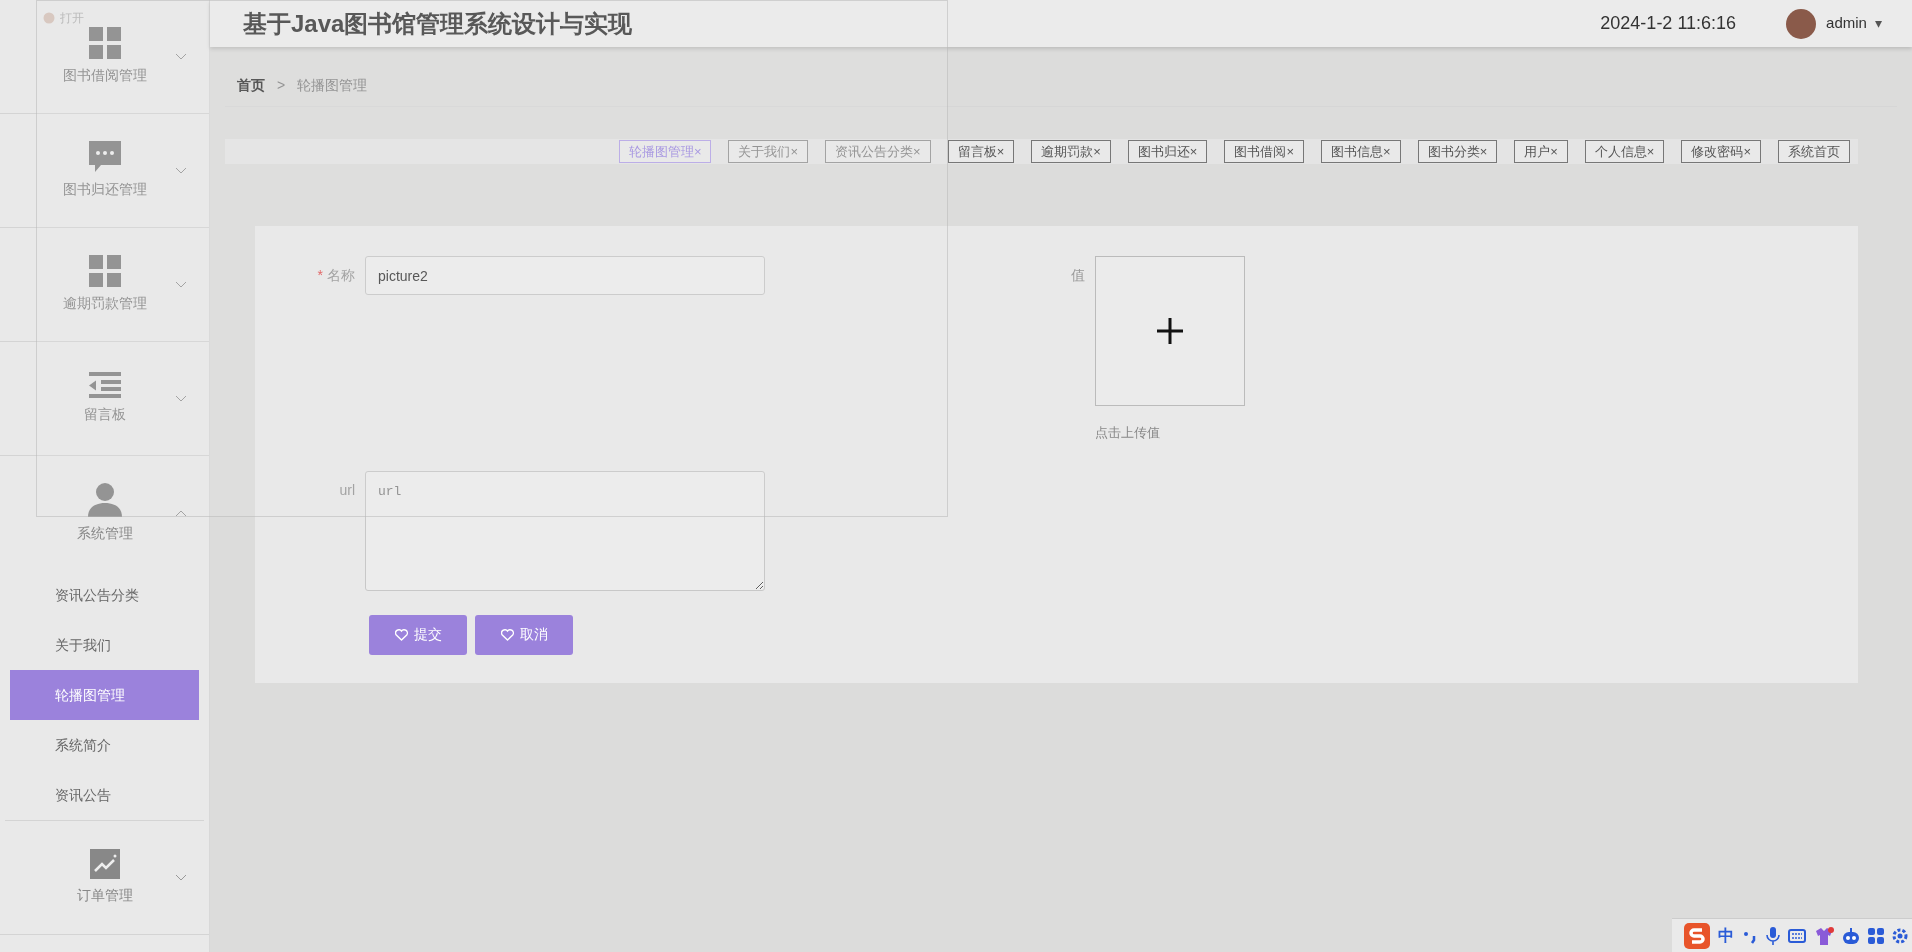 This screenshot has width=1912, height=952. I want to click on tab: 图书借阅×, so click(1264, 151).